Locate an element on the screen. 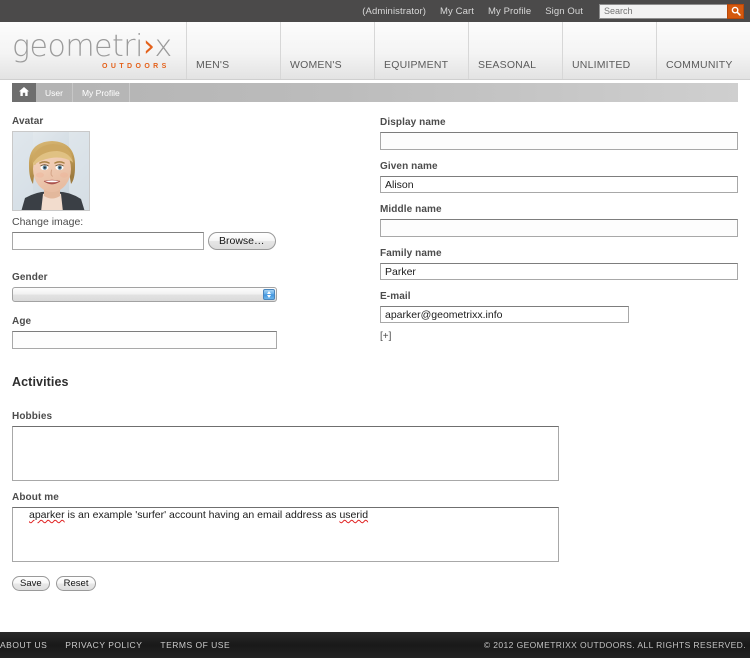 The height and width of the screenshot is (658, 750). reset-button: Reset is located at coordinates (76, 583).